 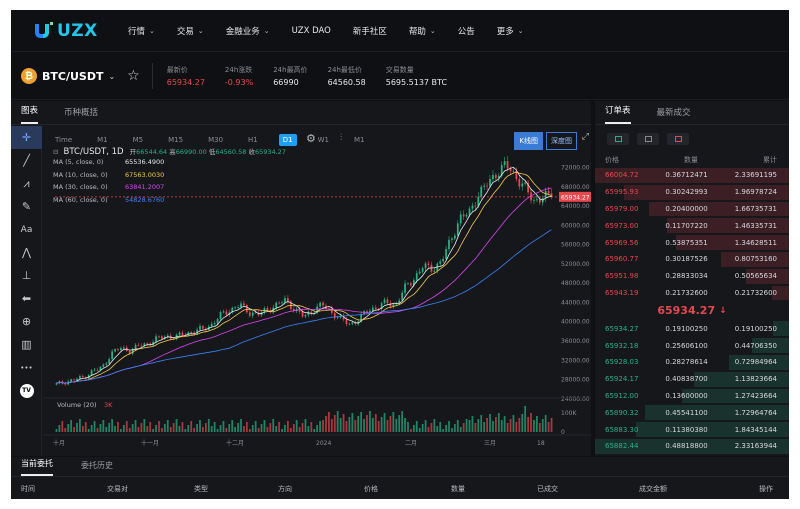 What do you see at coordinates (97, 468) in the screenshot?
I see `tab-order-history: 委托历史` at bounding box center [97, 468].